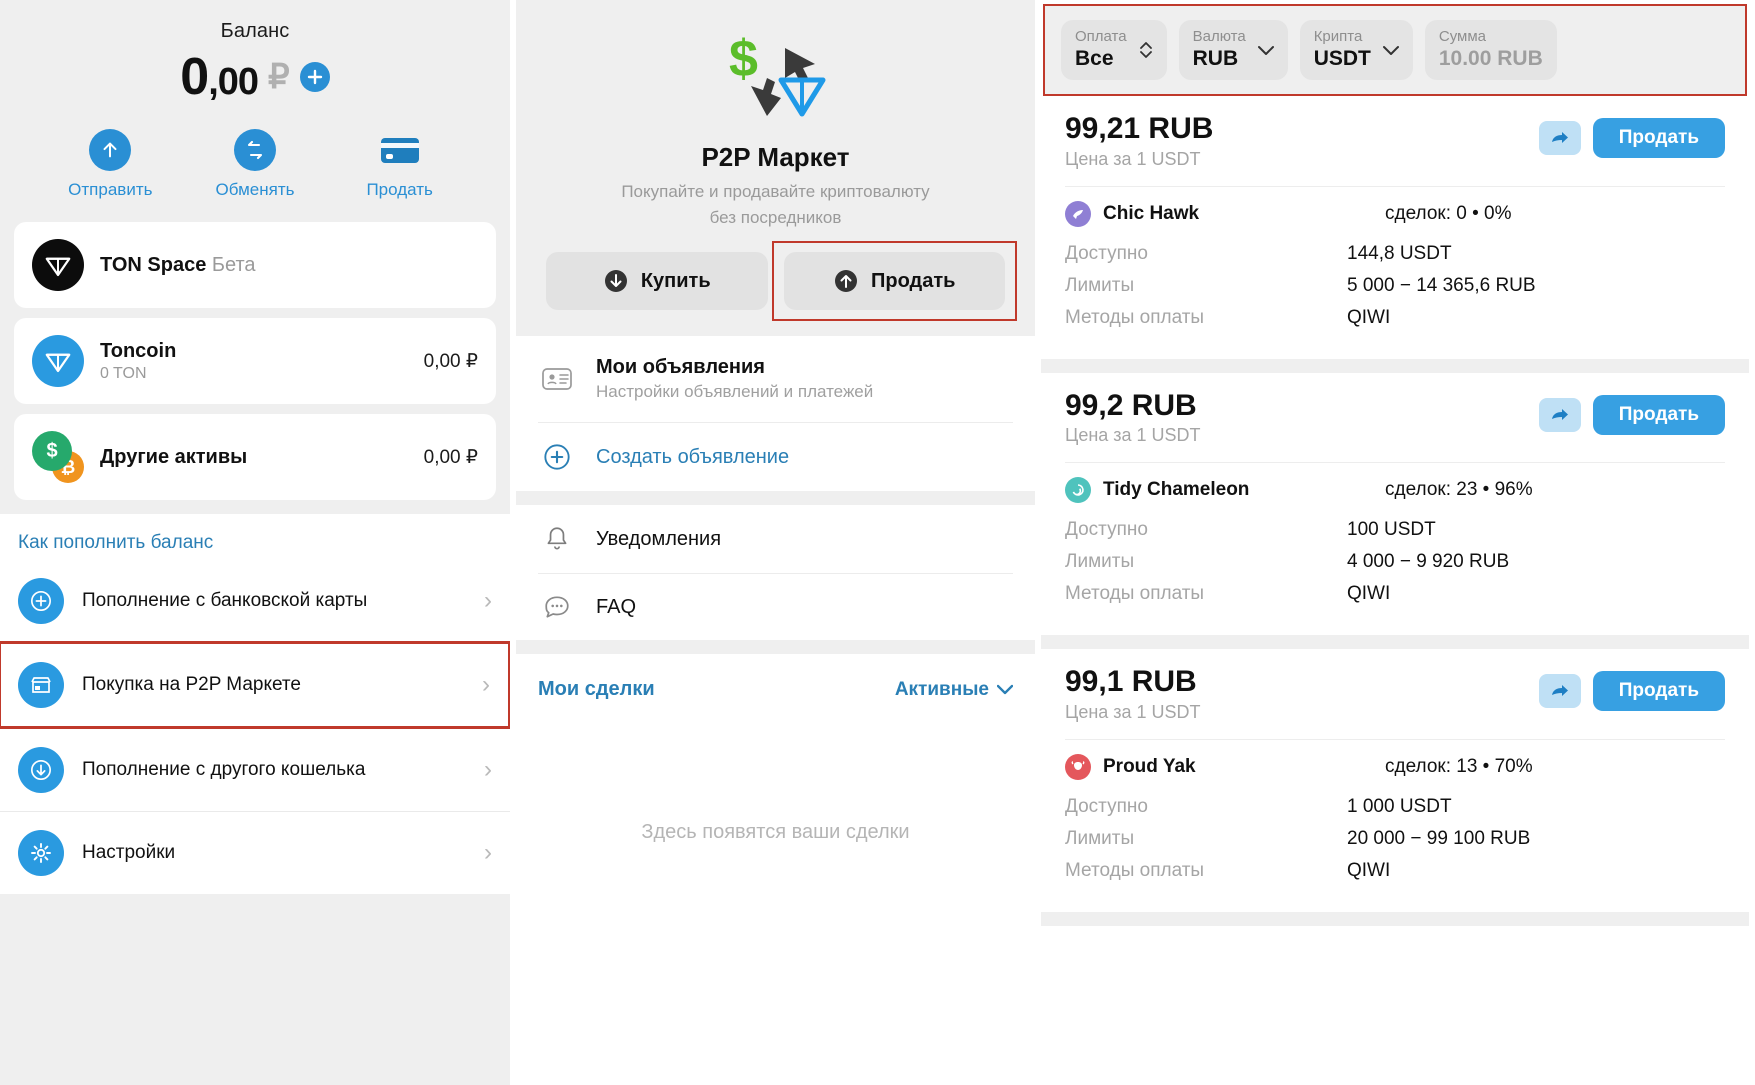  I want to click on offer-header: 99,21 RUB Цена за 1 USDT Продать, so click(1395, 141).